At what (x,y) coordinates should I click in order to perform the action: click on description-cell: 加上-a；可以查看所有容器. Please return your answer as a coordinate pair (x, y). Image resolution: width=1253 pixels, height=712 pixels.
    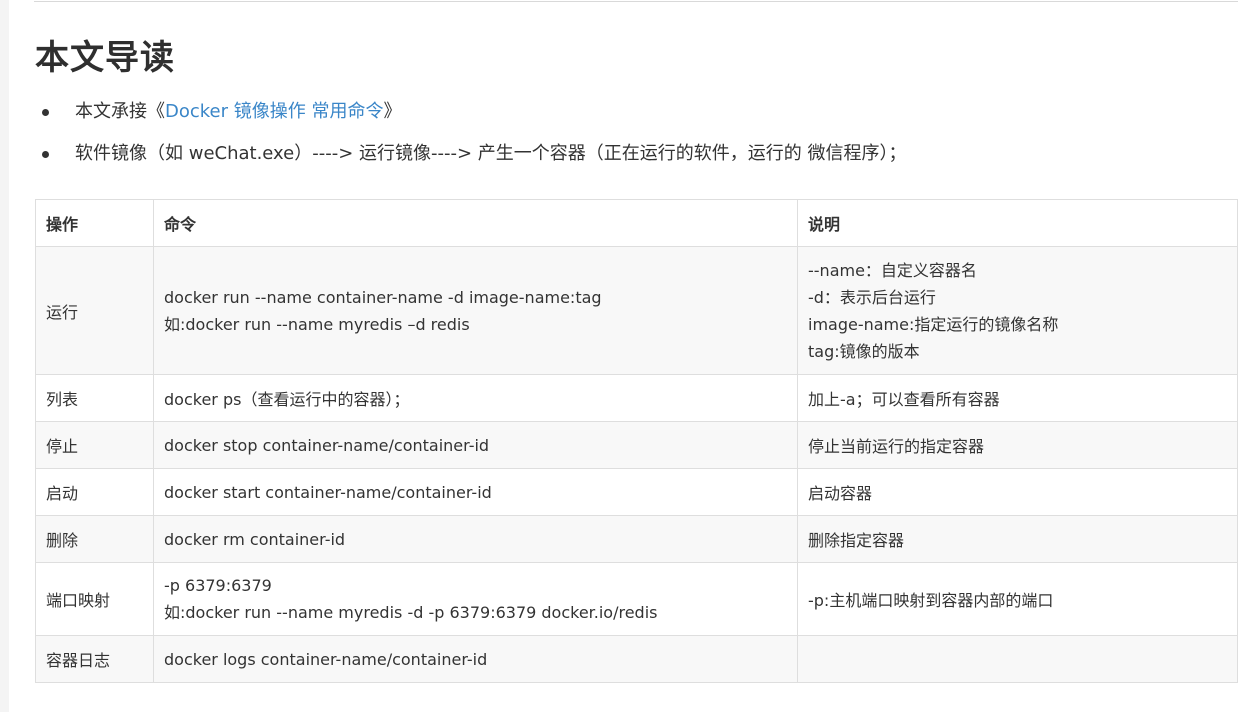
    Looking at the image, I should click on (1017, 398).